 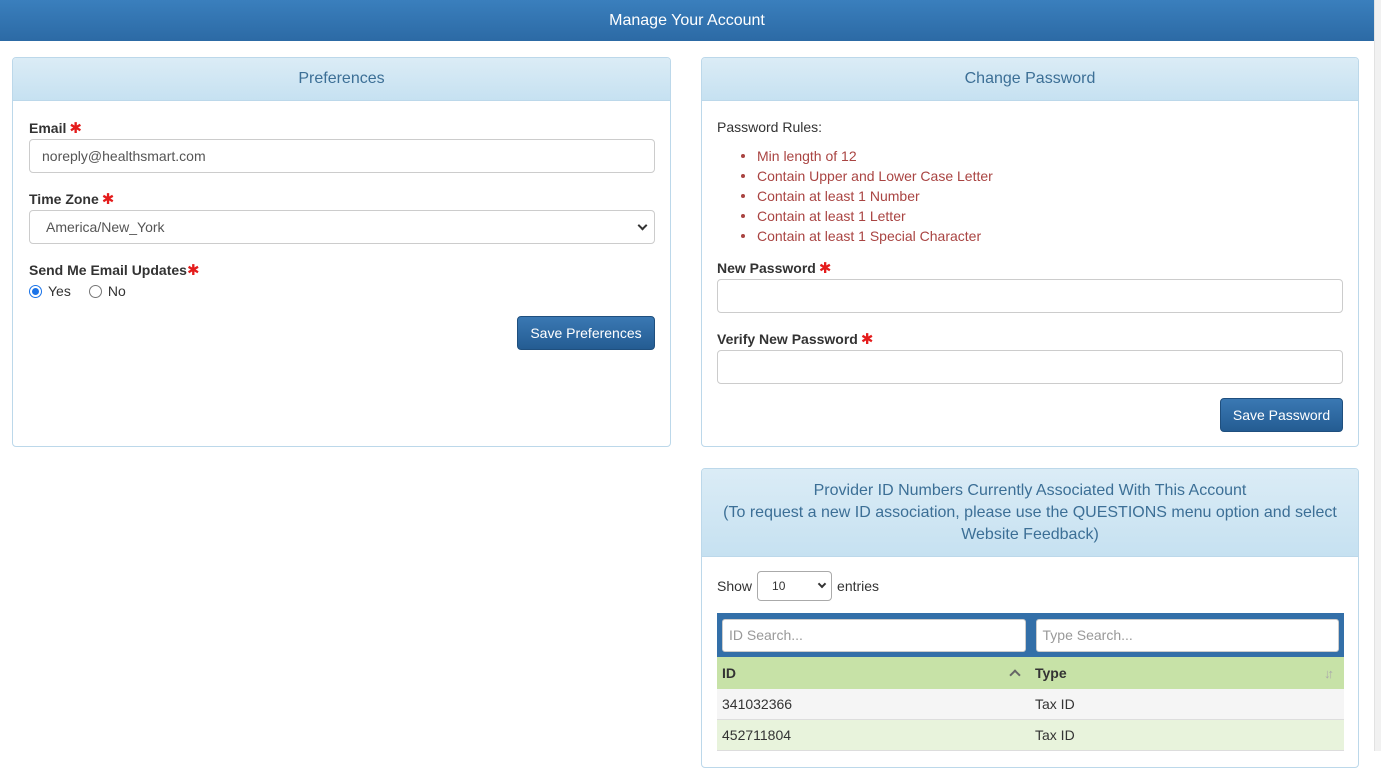 I want to click on preferences-heading: Preferences, so click(x=341, y=79).